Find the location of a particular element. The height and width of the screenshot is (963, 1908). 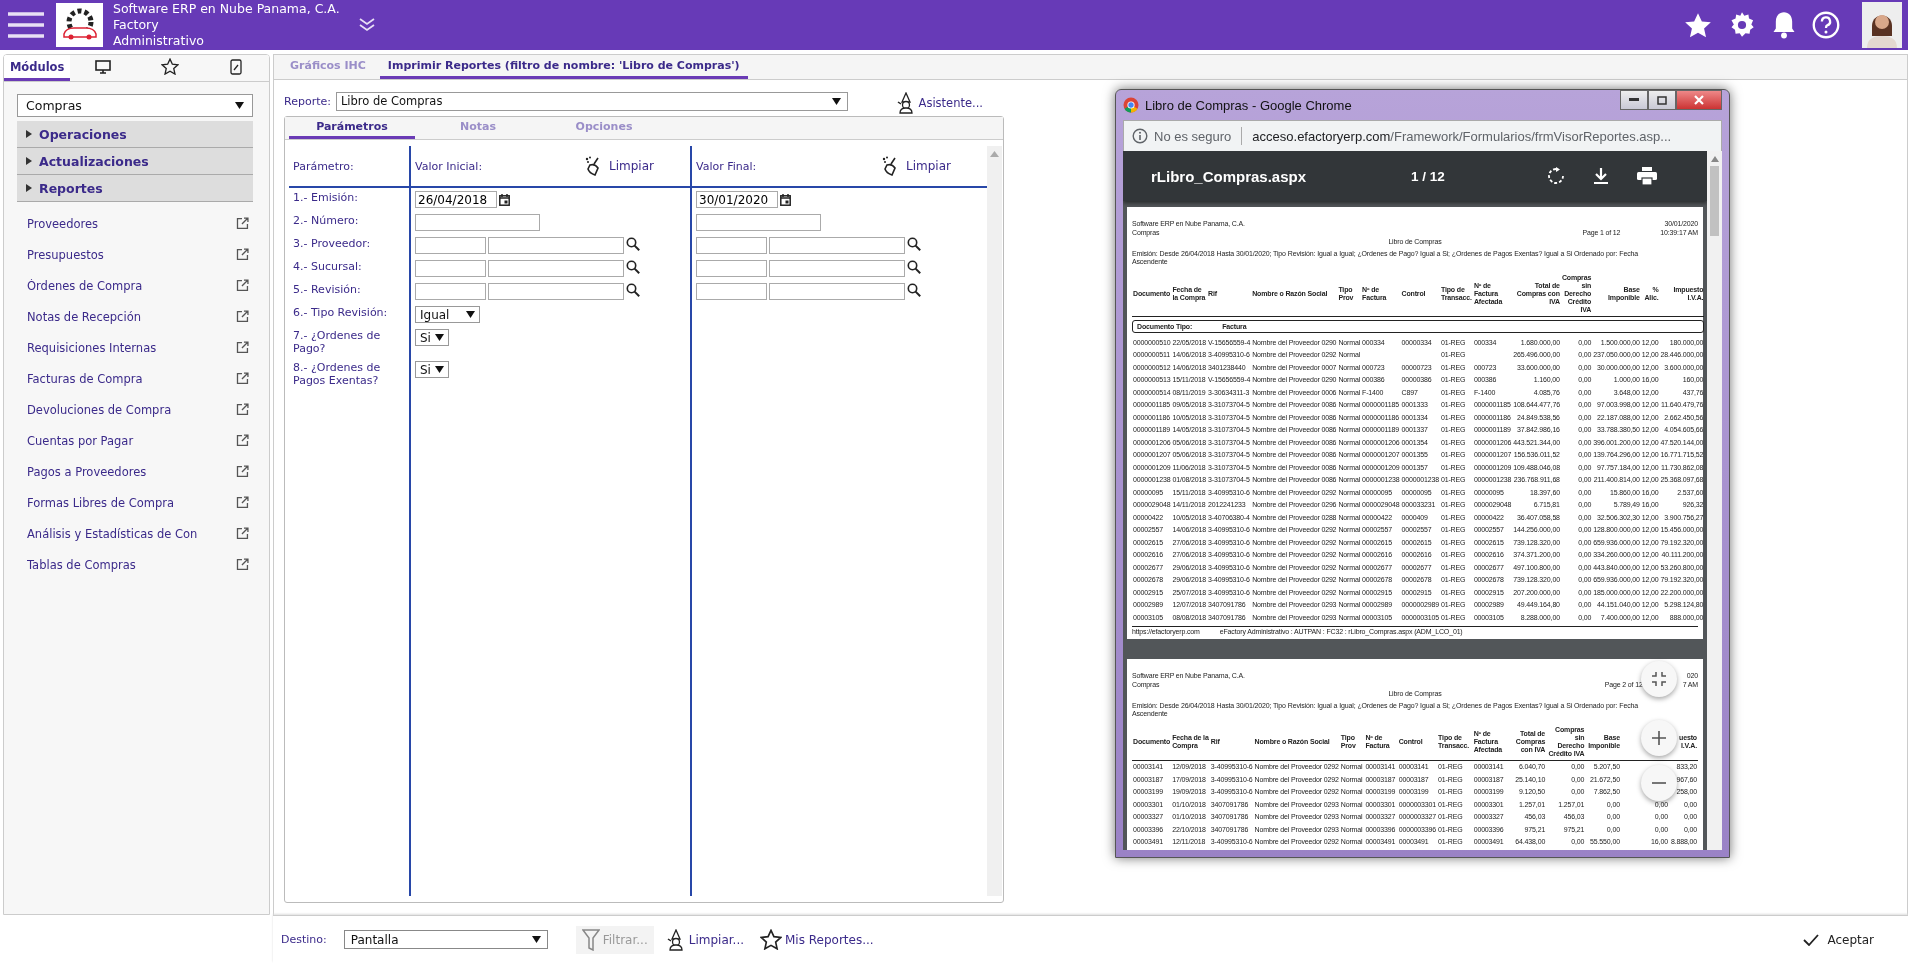

star-icon is located at coordinates (1698, 25).